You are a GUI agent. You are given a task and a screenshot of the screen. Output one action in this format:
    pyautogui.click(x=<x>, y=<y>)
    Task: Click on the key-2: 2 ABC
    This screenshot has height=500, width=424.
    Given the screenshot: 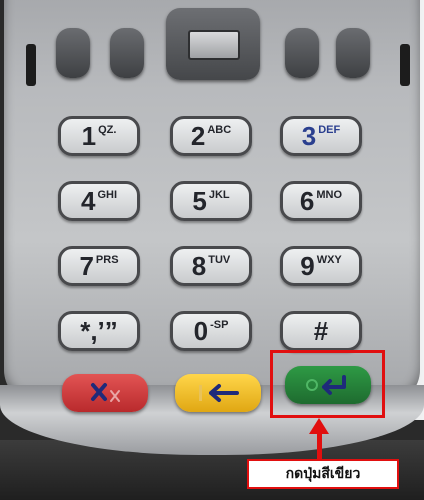 What is the action you would take?
    pyautogui.click(x=211, y=136)
    